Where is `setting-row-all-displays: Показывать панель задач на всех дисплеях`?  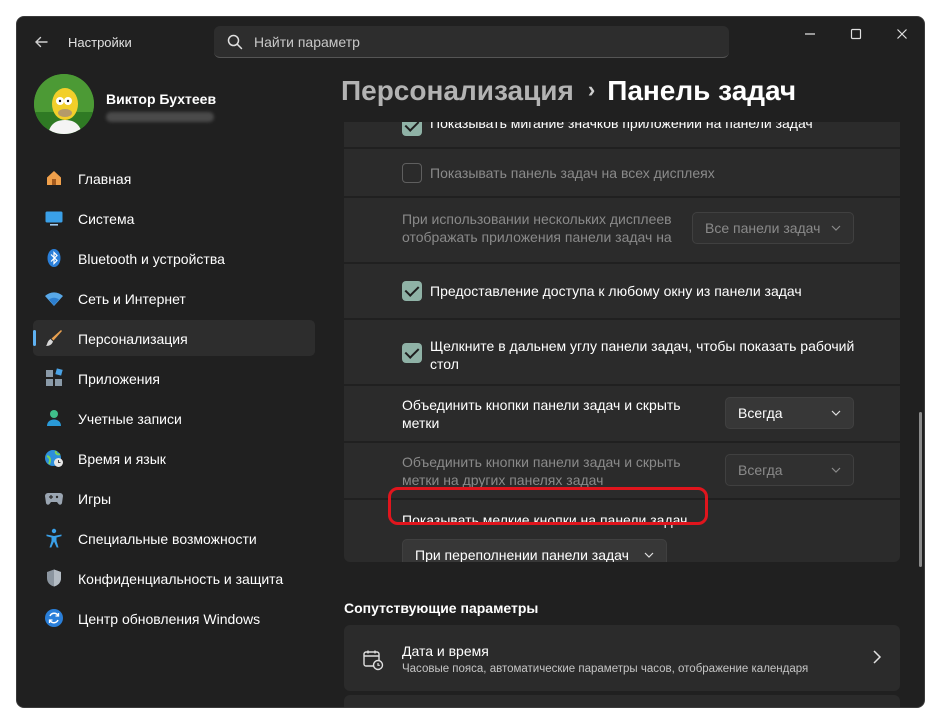
setting-row-all-displays: Показывать панель задач на всех дисплеях is located at coordinates (622, 172).